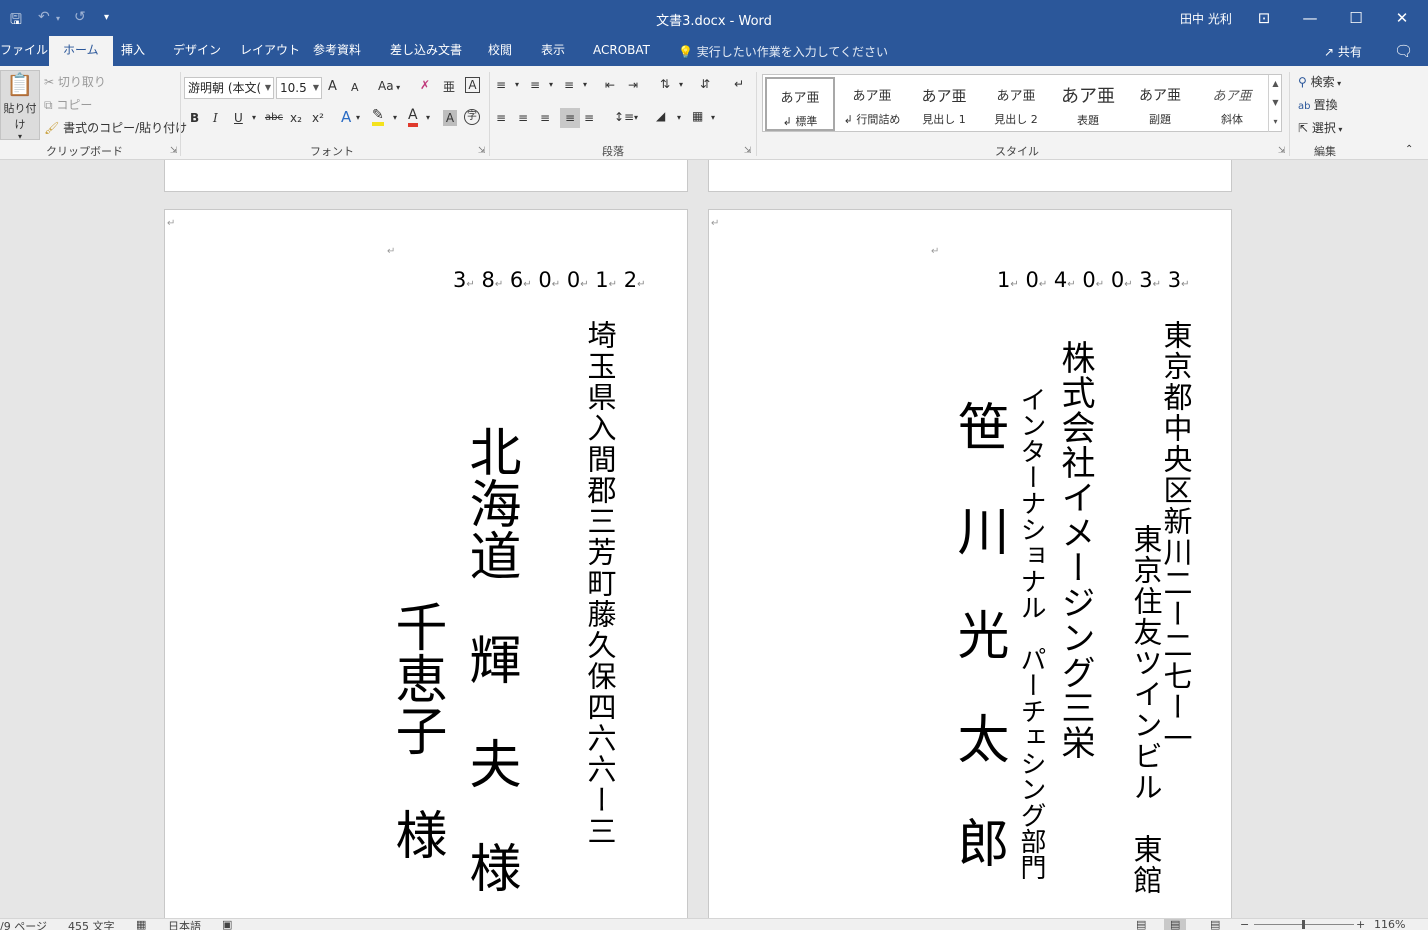 This screenshot has height=930, width=1428. I want to click on replace-button: ab 置換, so click(1318, 104).